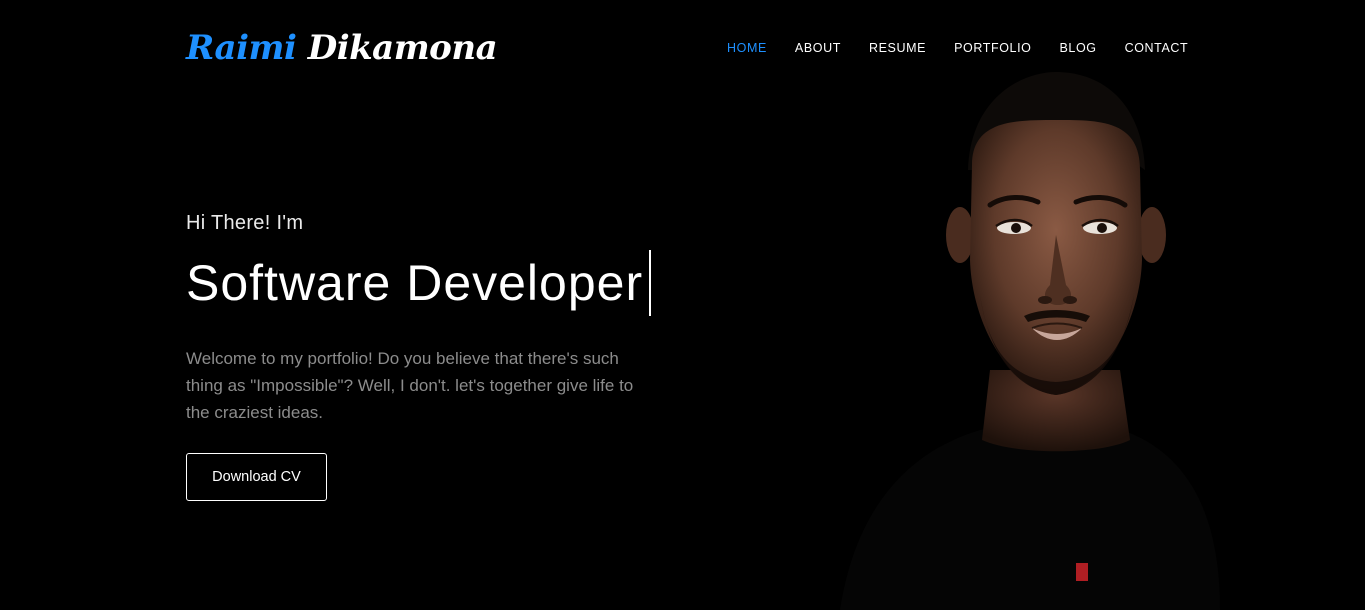 Image resolution: width=1365 pixels, height=610 pixels. Describe the element at coordinates (650, 283) in the screenshot. I see `typing-cursor` at that location.